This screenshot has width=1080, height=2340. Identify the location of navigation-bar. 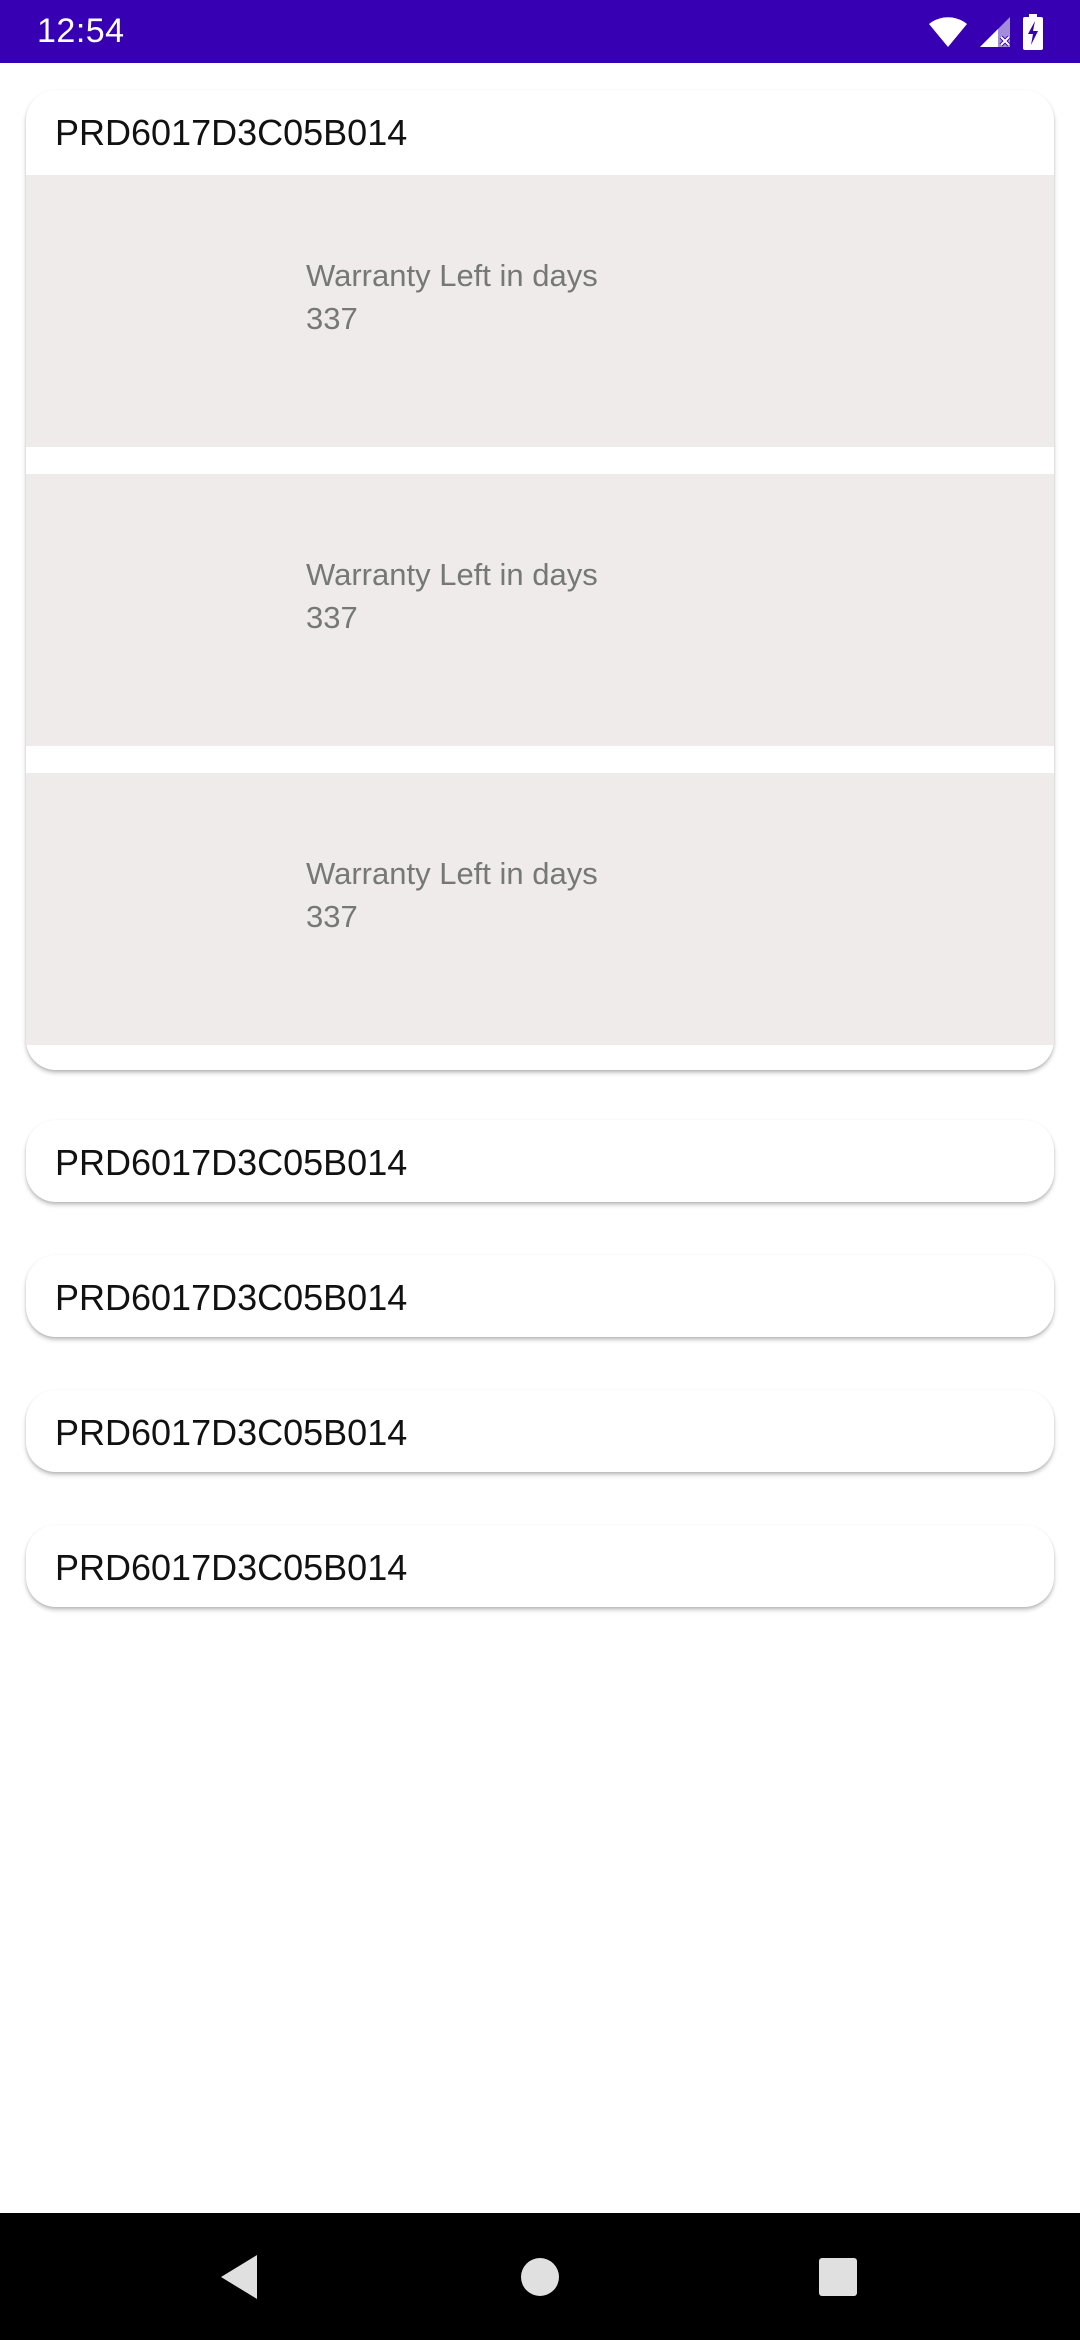
(540, 2276).